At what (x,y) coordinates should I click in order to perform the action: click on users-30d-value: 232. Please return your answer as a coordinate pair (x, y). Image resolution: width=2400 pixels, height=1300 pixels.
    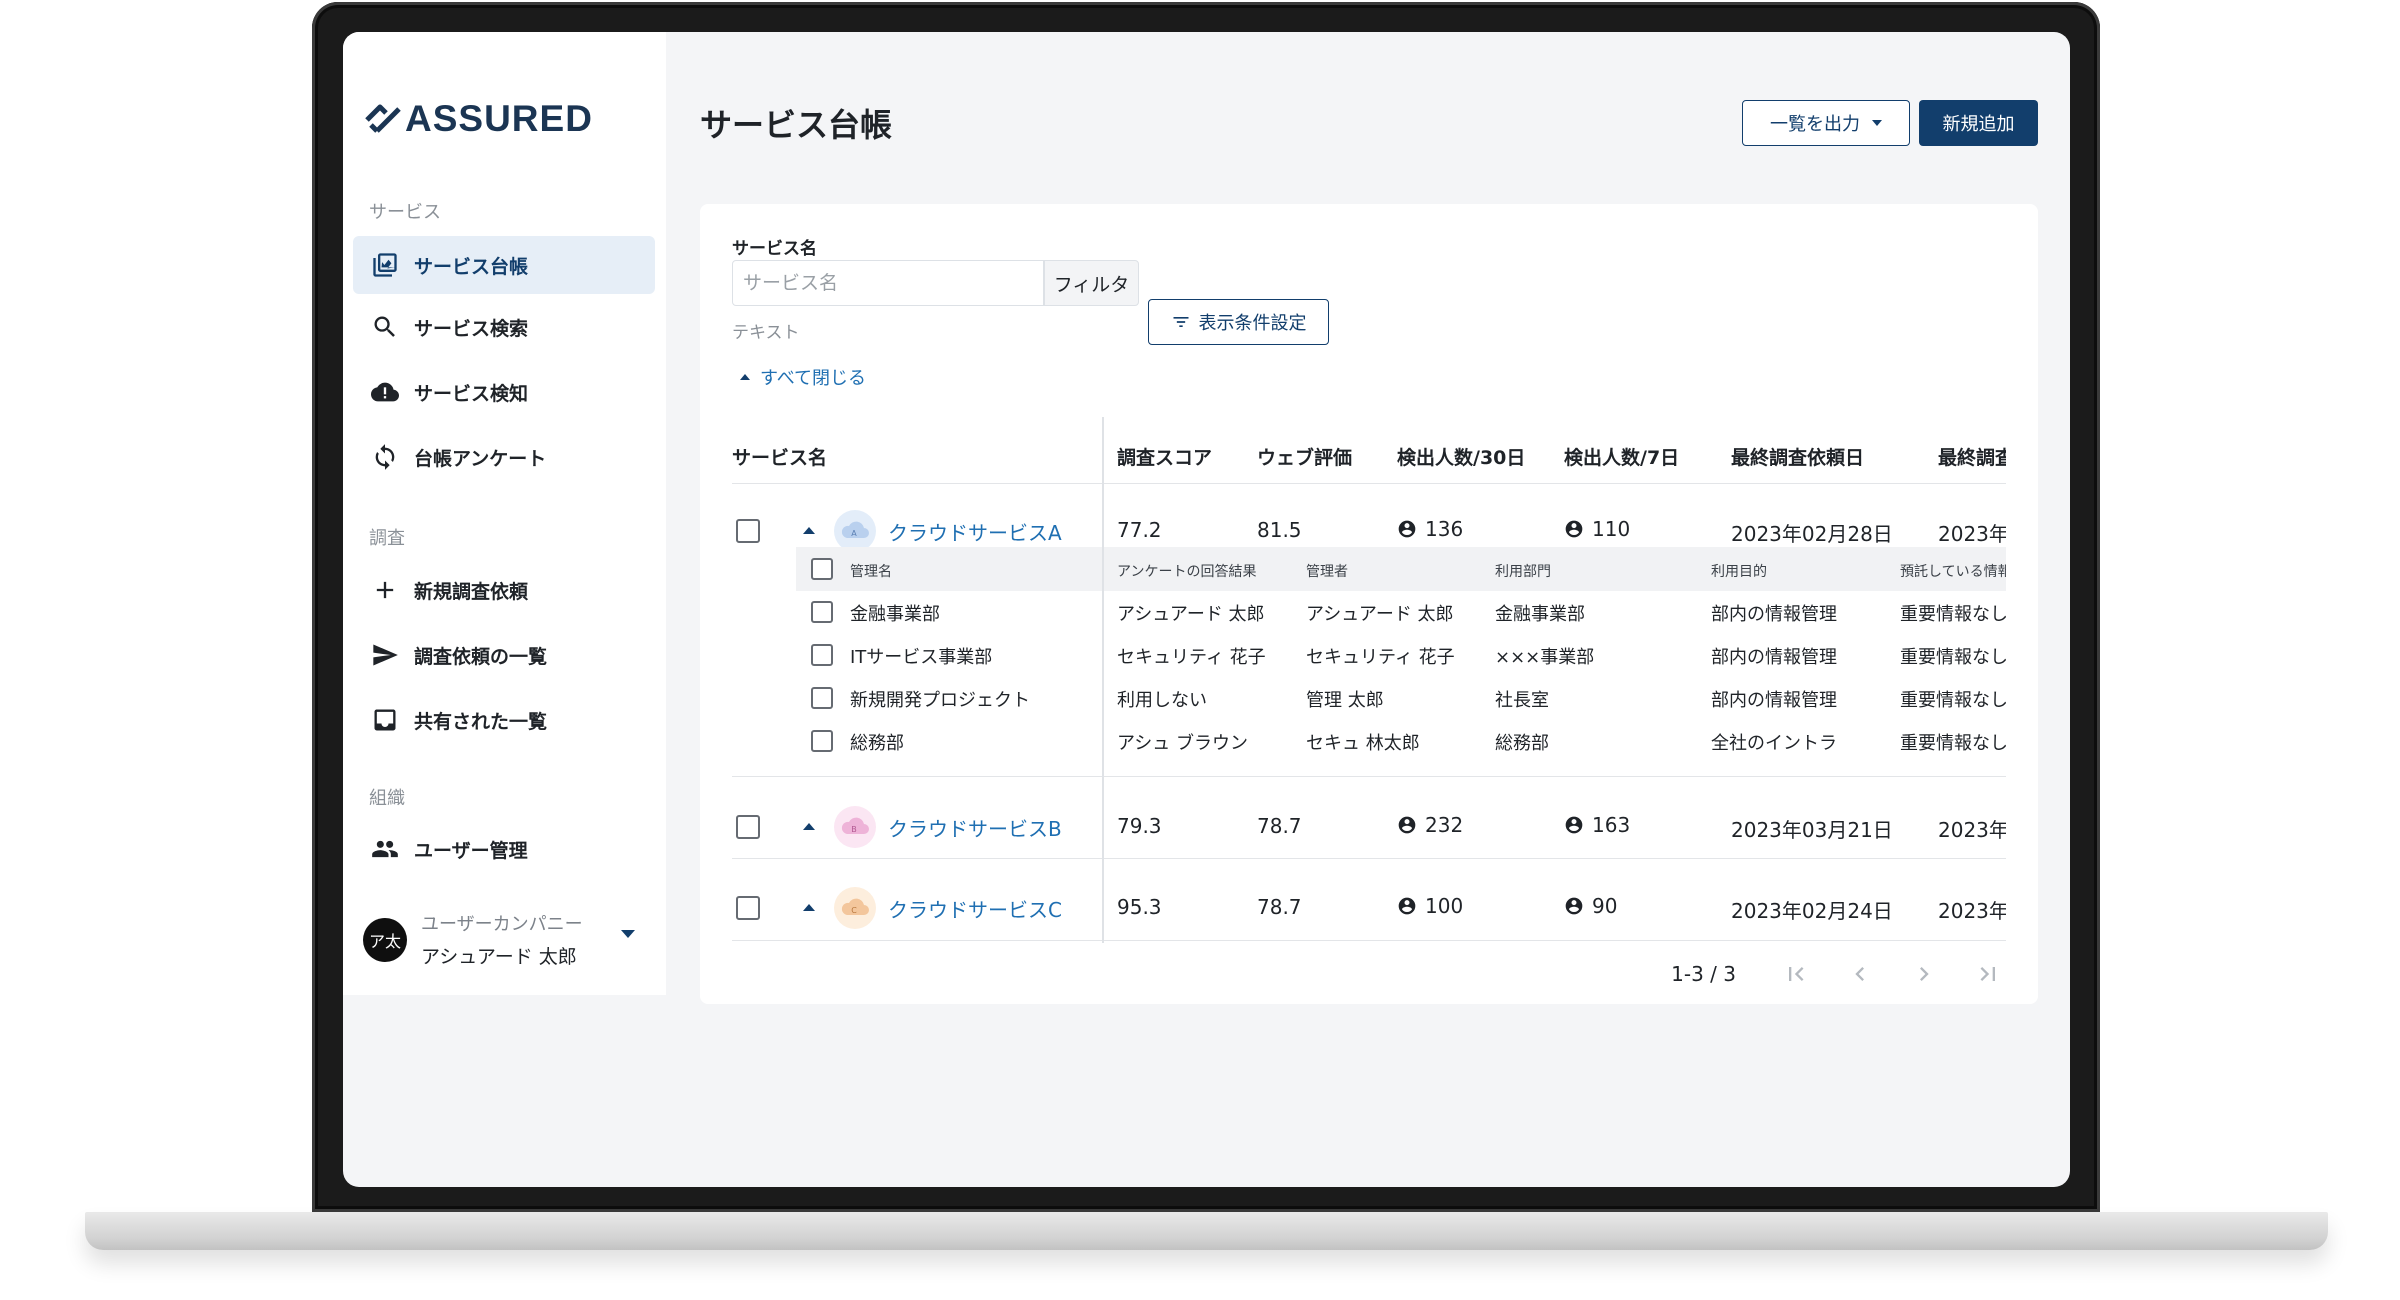
    Looking at the image, I should click on (1444, 825).